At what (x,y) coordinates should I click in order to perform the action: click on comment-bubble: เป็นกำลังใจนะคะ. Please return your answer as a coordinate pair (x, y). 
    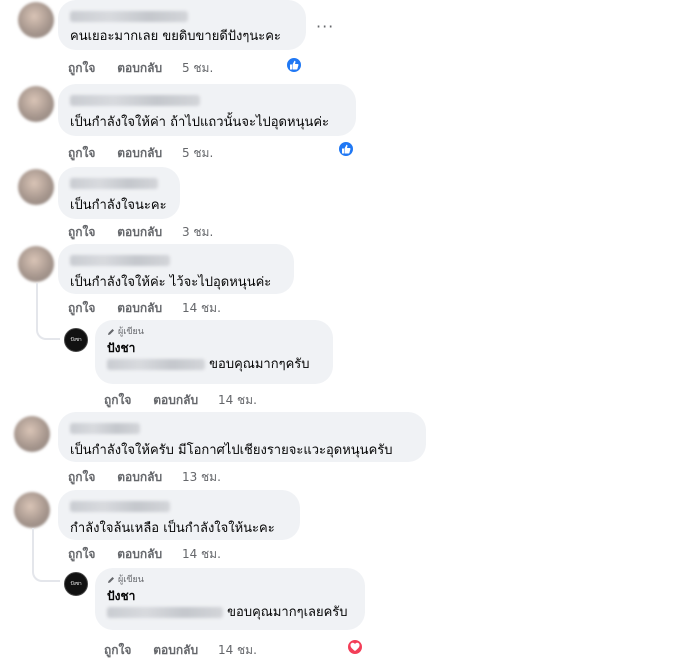
    Looking at the image, I should click on (119, 193).